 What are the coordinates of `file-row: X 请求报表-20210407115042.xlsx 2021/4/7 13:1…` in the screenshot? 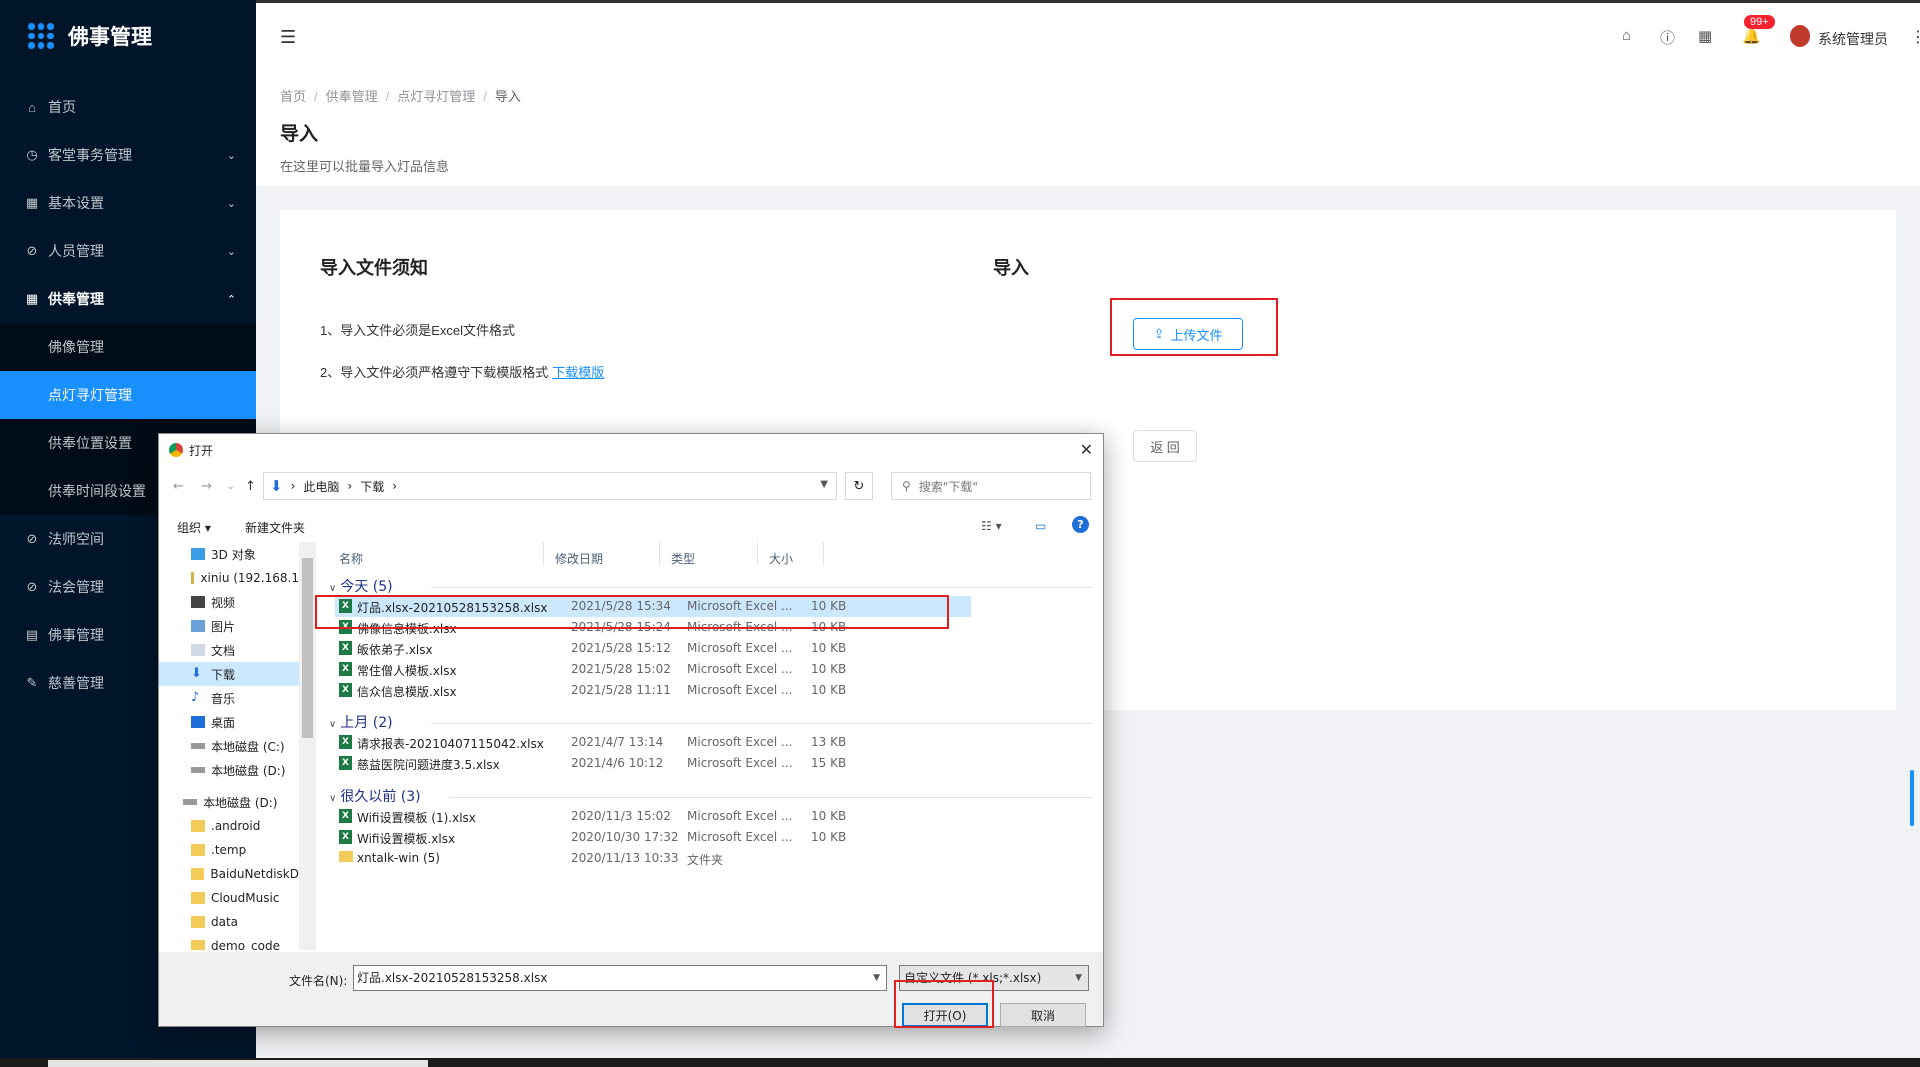 It's located at (653, 742).